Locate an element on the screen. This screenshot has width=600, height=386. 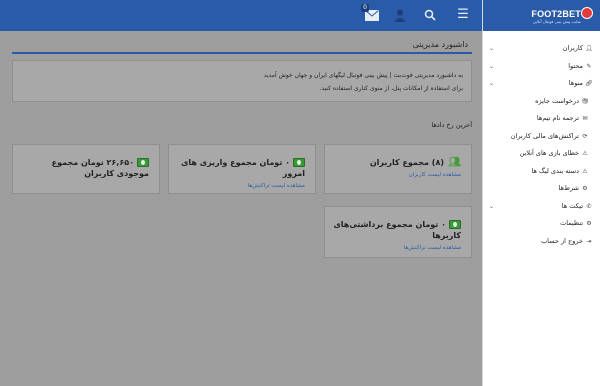
sidebar-item-label: تنظیمات is located at coordinates (571, 223).